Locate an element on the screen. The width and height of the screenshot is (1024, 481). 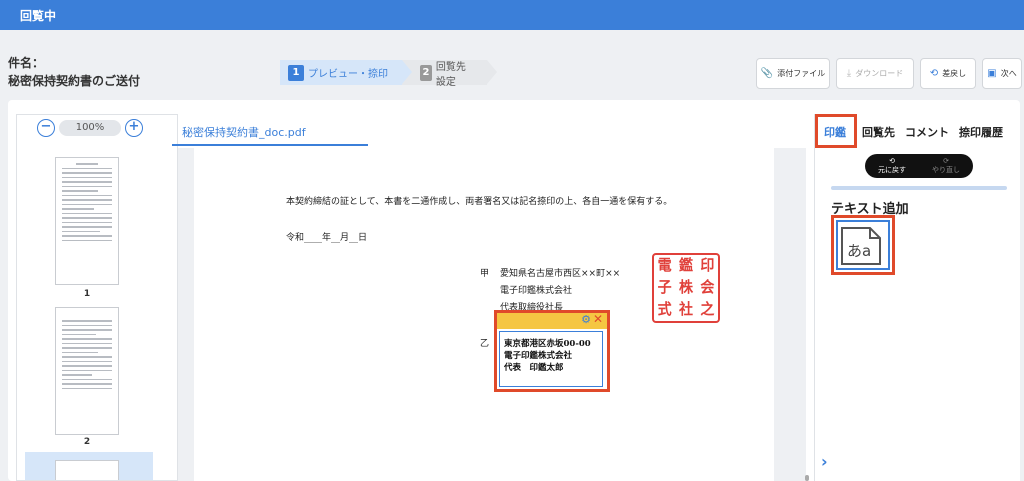
subject-label: 件名： is located at coordinates (26, 63).